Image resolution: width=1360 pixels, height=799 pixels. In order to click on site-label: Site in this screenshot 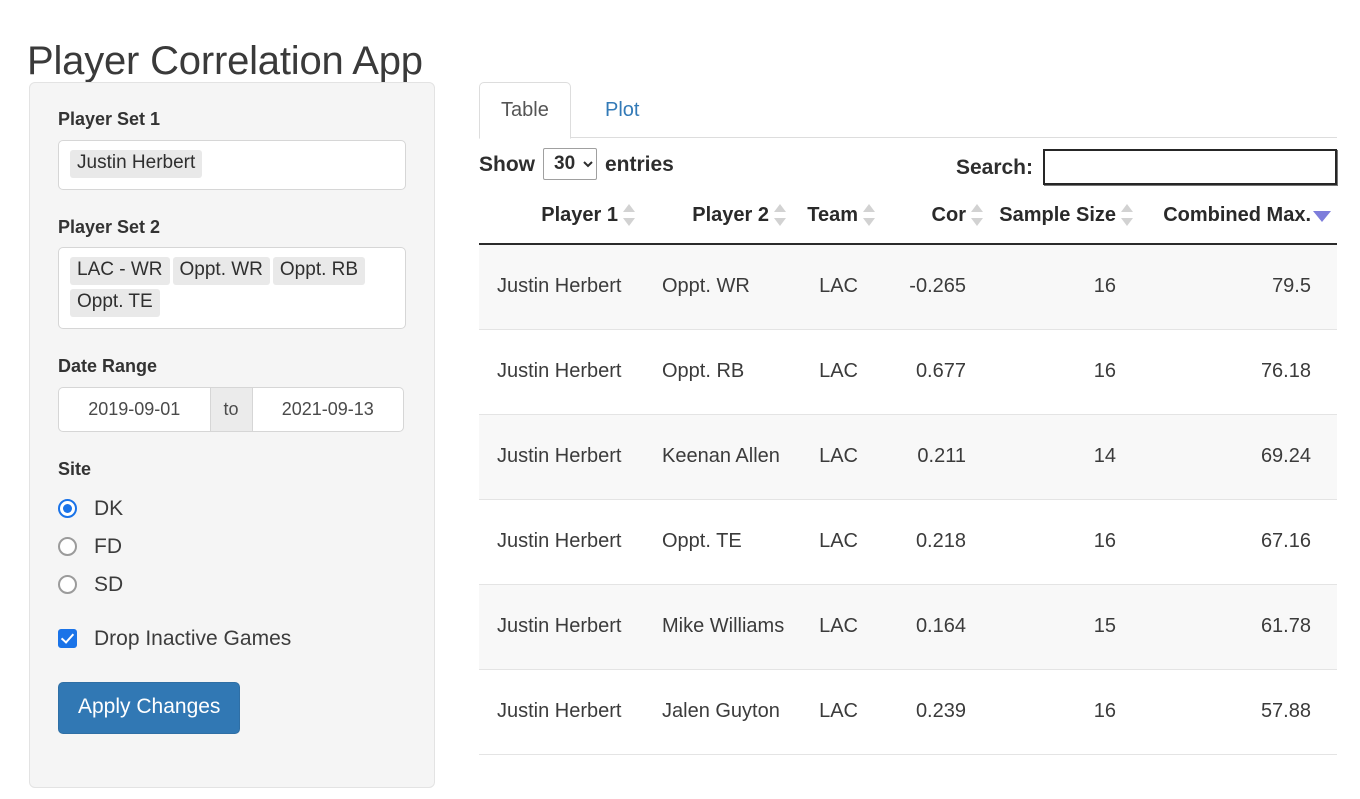, I will do `click(75, 468)`.